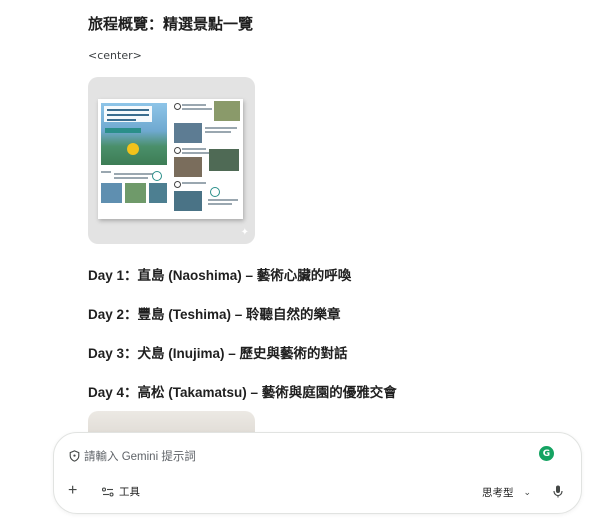 The image size is (600, 520). What do you see at coordinates (108, 491) in the screenshot?
I see `tools-icon` at bounding box center [108, 491].